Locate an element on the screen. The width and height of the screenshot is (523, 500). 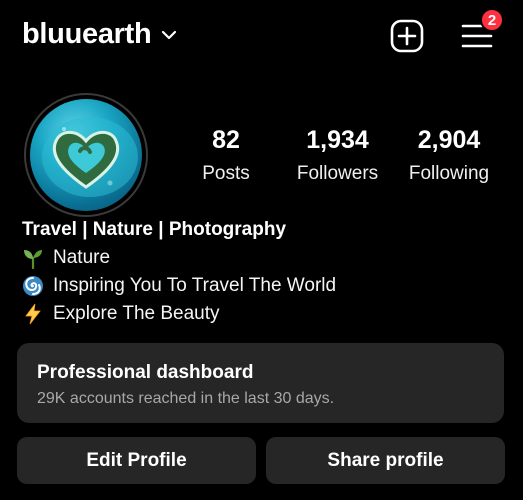
followers-value: 1,934 is located at coordinates (337, 140).